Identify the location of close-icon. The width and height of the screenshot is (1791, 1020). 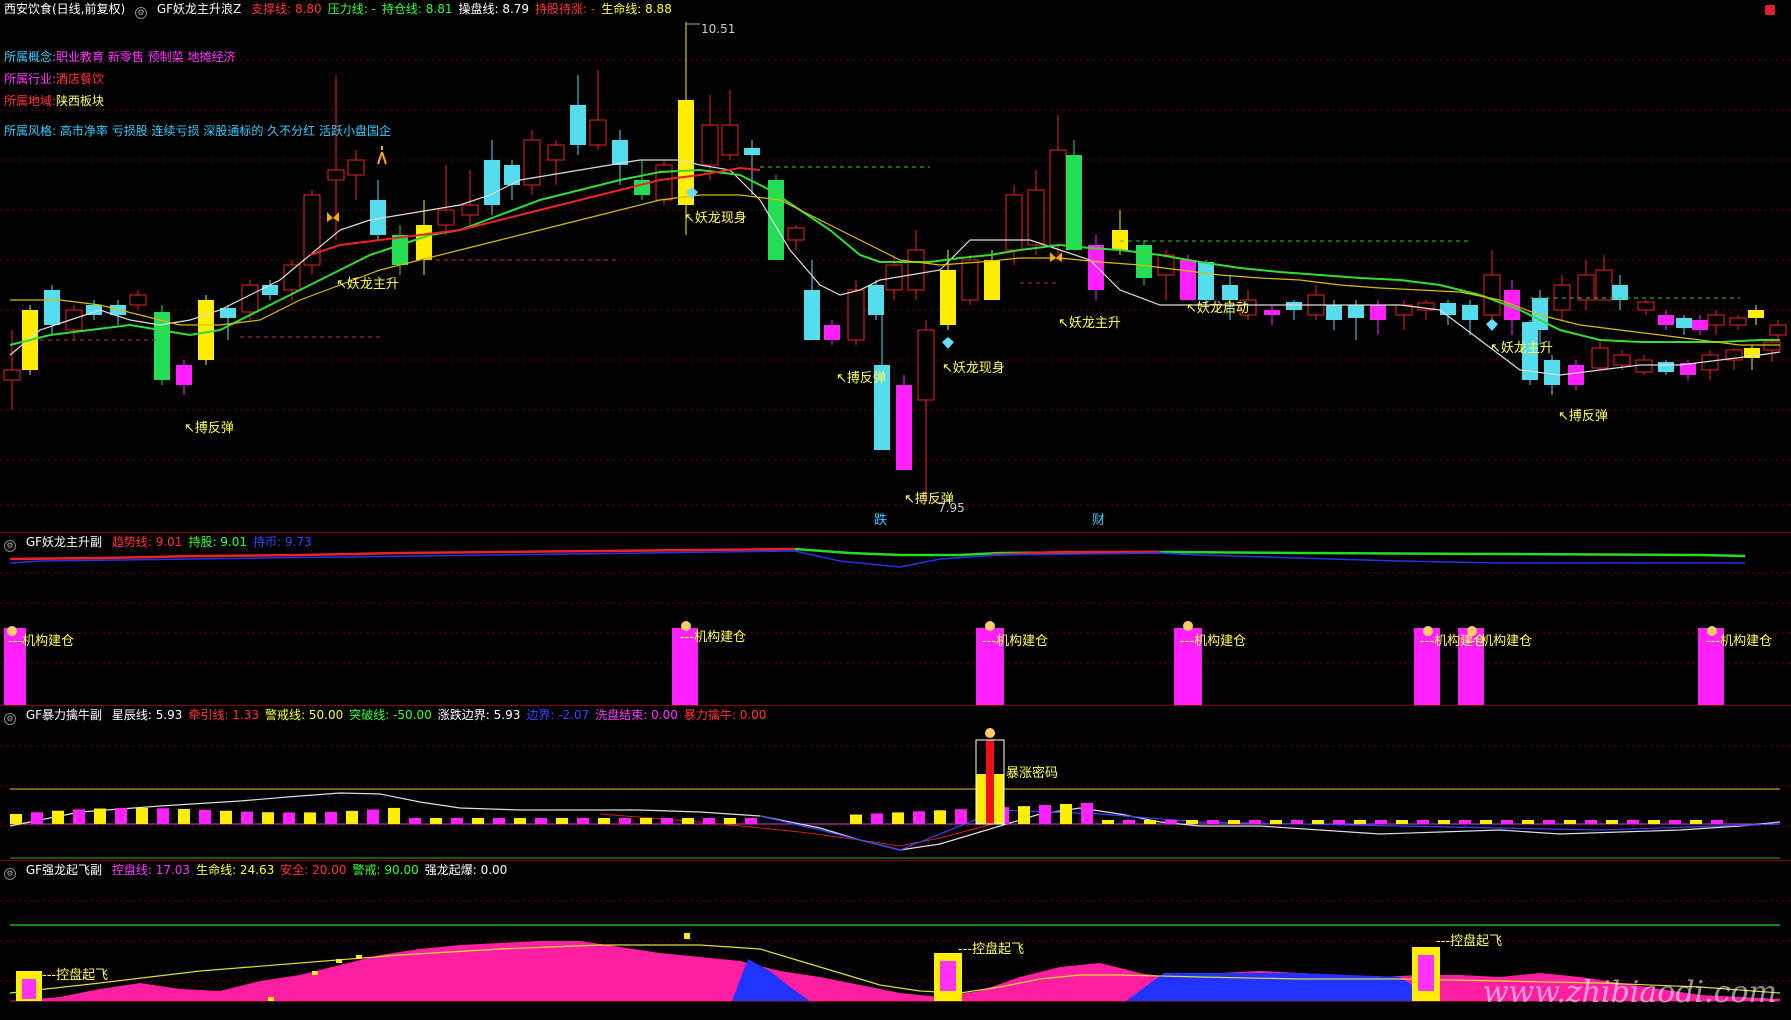
(1770, 10).